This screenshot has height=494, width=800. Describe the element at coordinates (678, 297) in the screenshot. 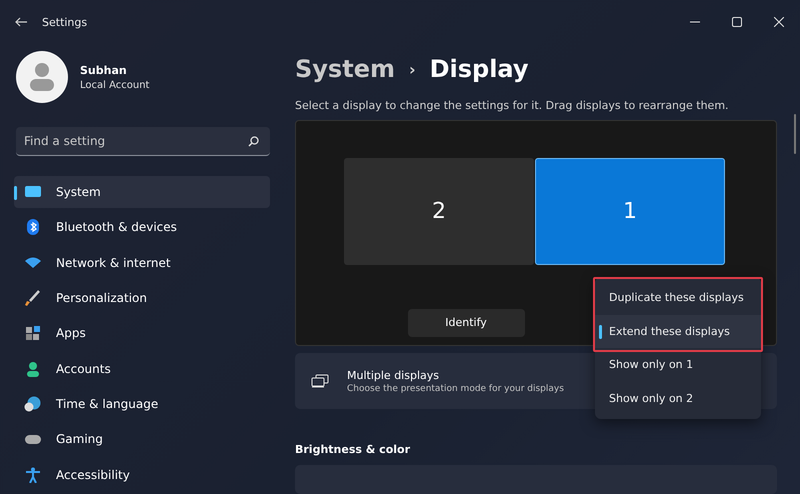

I see `menu-item: Duplicate these displays` at that location.